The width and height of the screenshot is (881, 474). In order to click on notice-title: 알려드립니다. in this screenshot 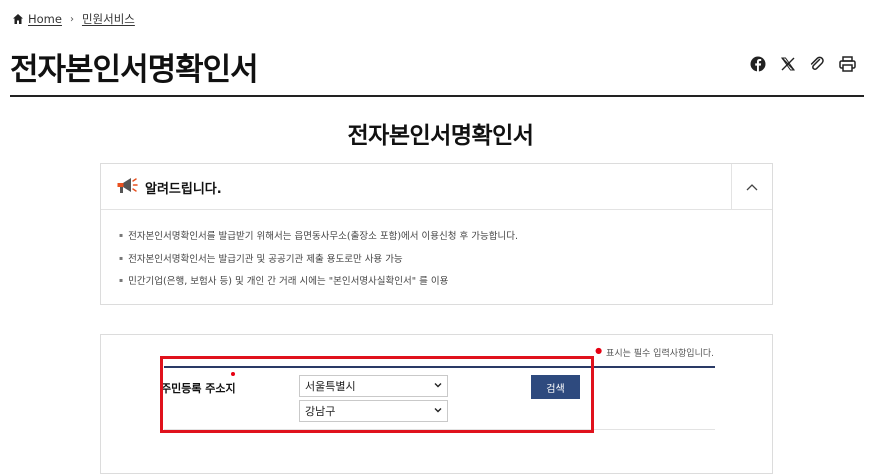, I will do `click(183, 189)`.